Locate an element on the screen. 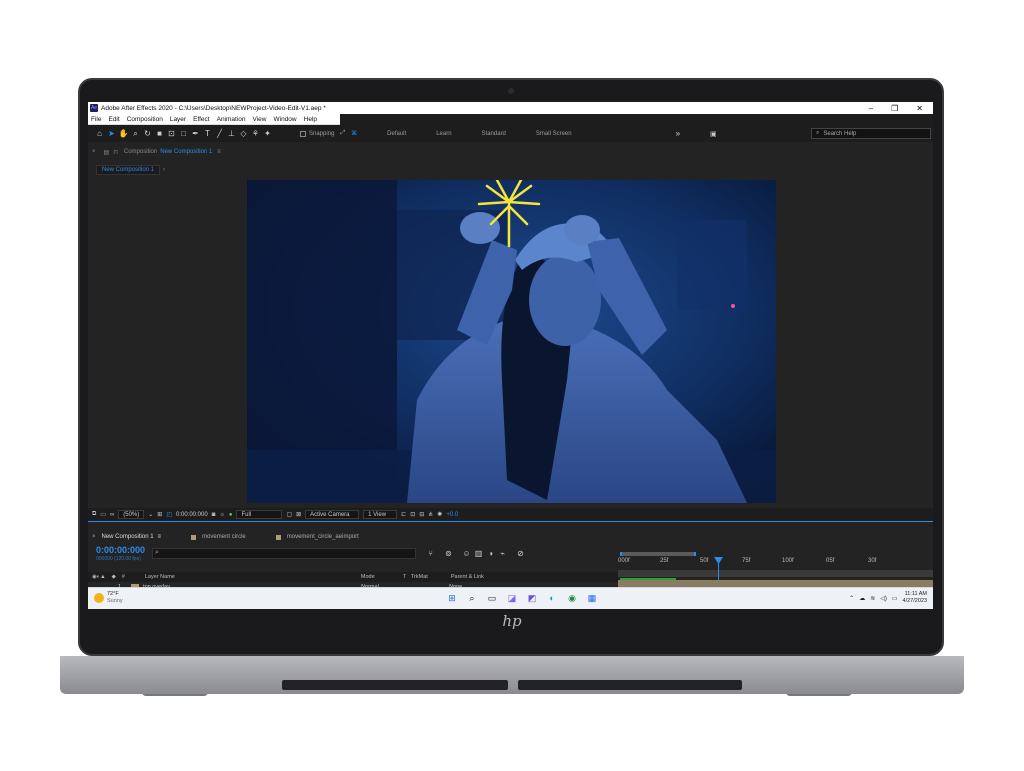 The width and height of the screenshot is (1024, 771). search-help-field: ⌕ Search Help is located at coordinates (871, 133).